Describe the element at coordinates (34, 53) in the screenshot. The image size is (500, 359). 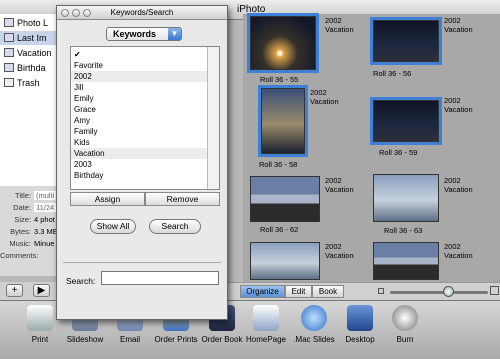
I see `source-label: Vacation` at that location.